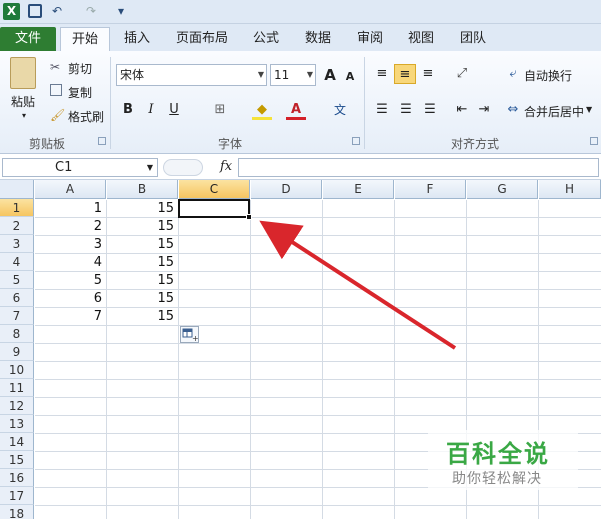 This screenshot has height=519, width=601. I want to click on watermark-logo: 百科全说 助你轻松解决, so click(503, 460).